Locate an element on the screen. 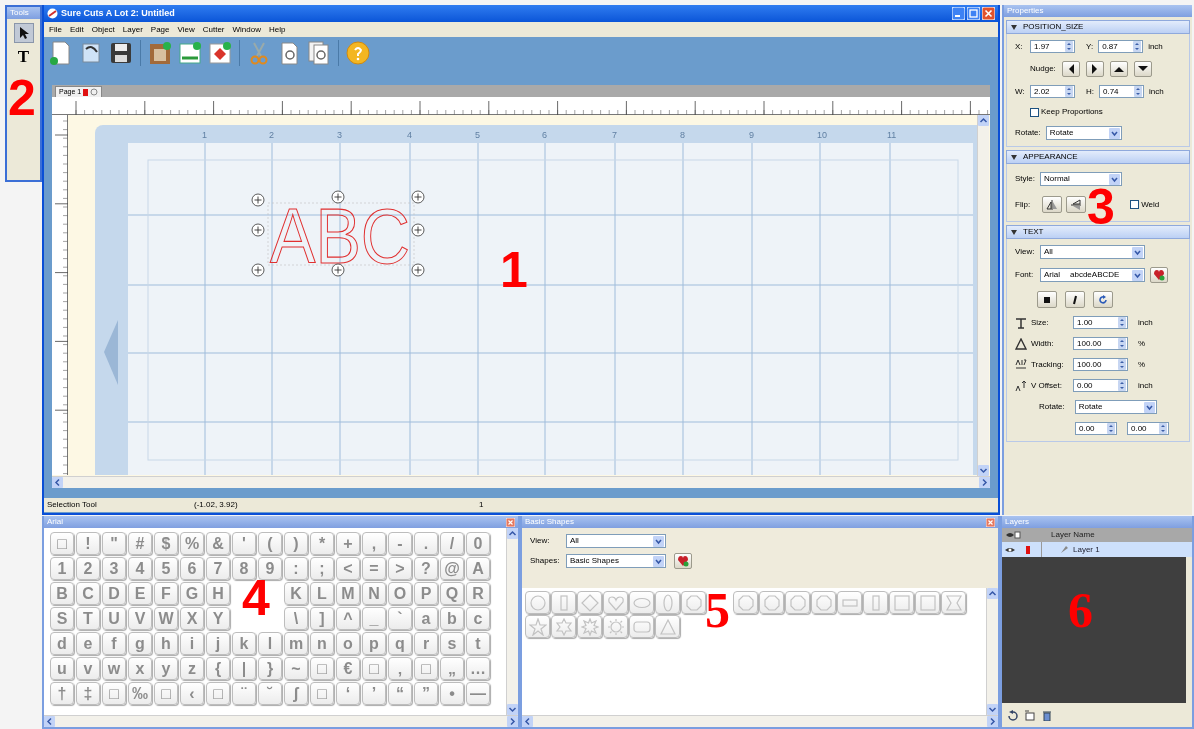  scroll-right-icon is located at coordinates (992, 721).